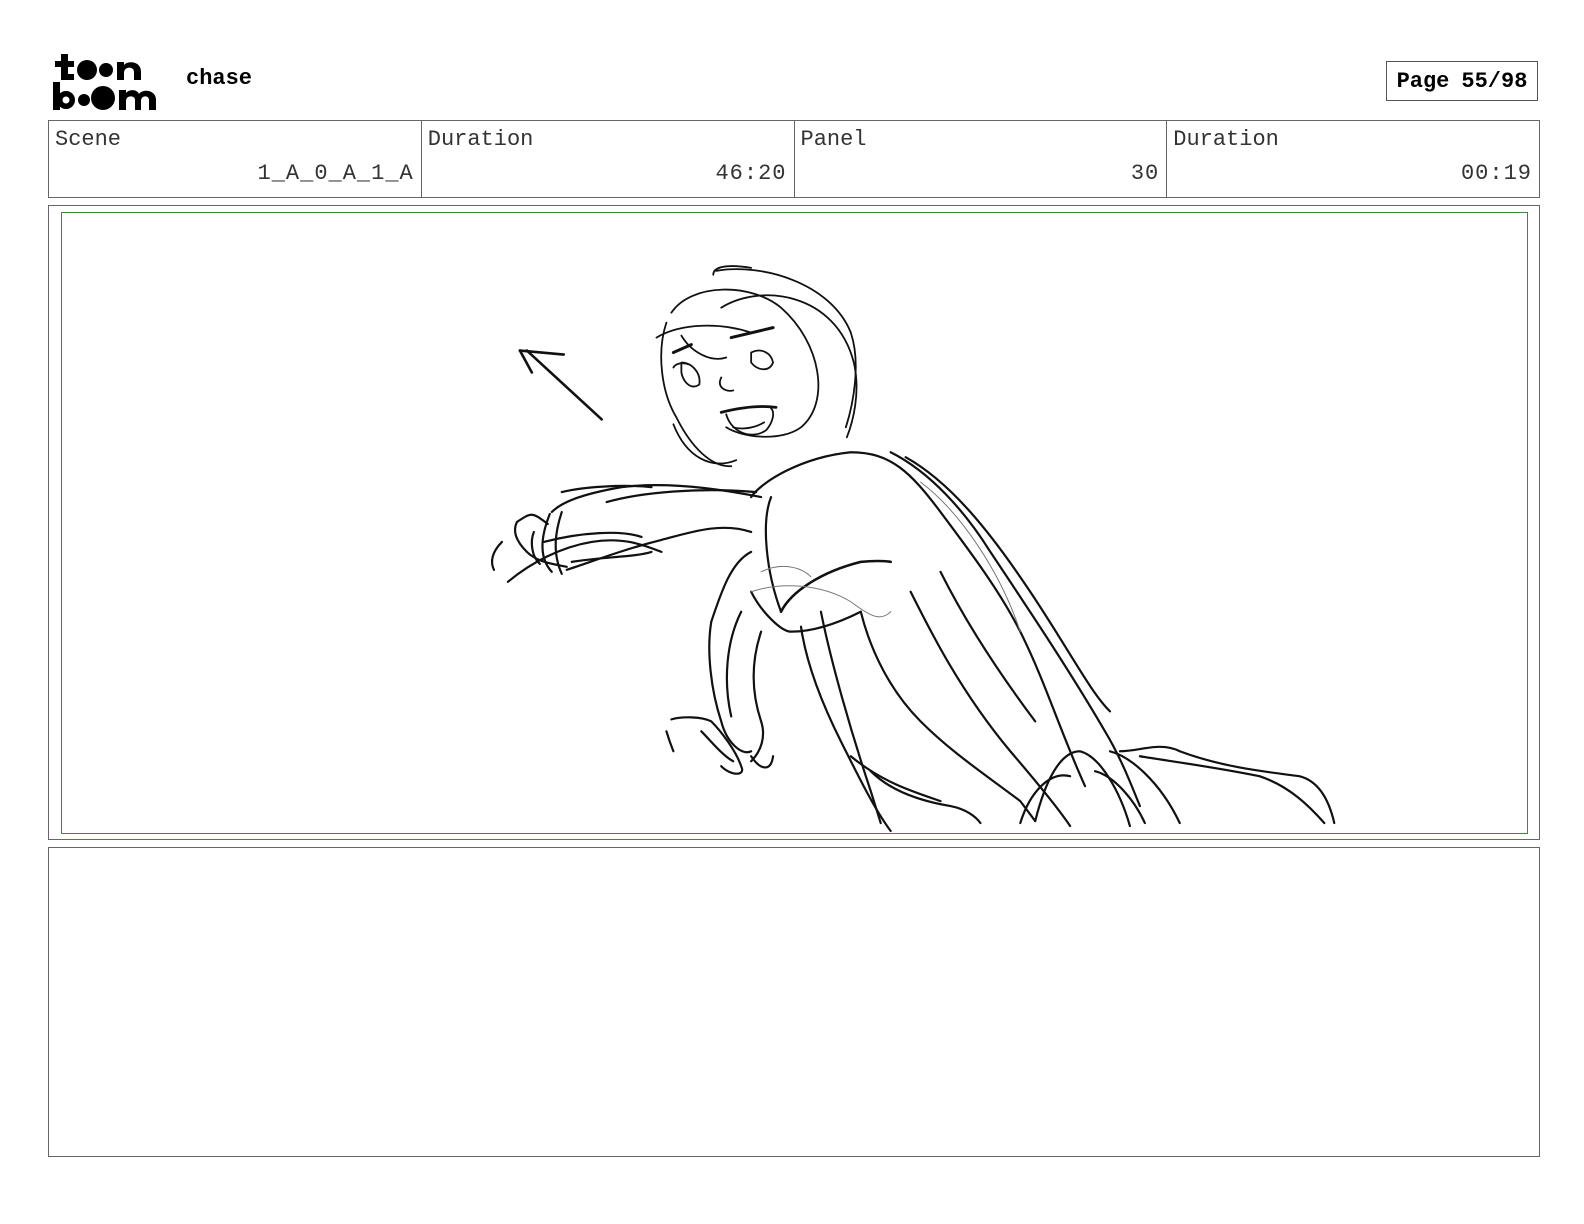 This screenshot has width=1584, height=1224. I want to click on page-value: 55/98, so click(1494, 81).